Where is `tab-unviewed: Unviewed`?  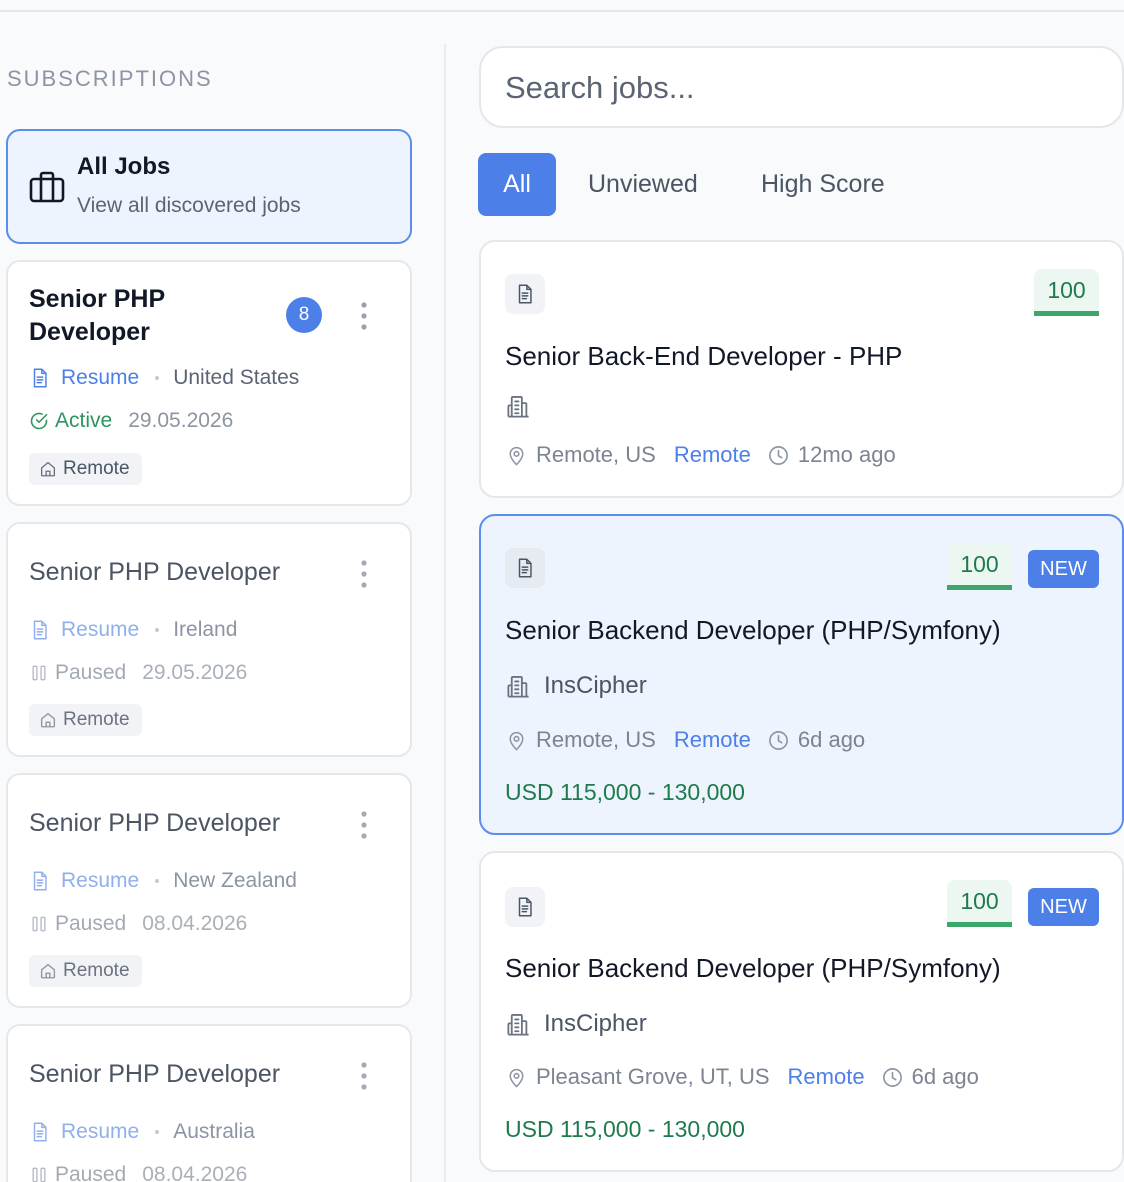 tab-unviewed: Unviewed is located at coordinates (643, 184).